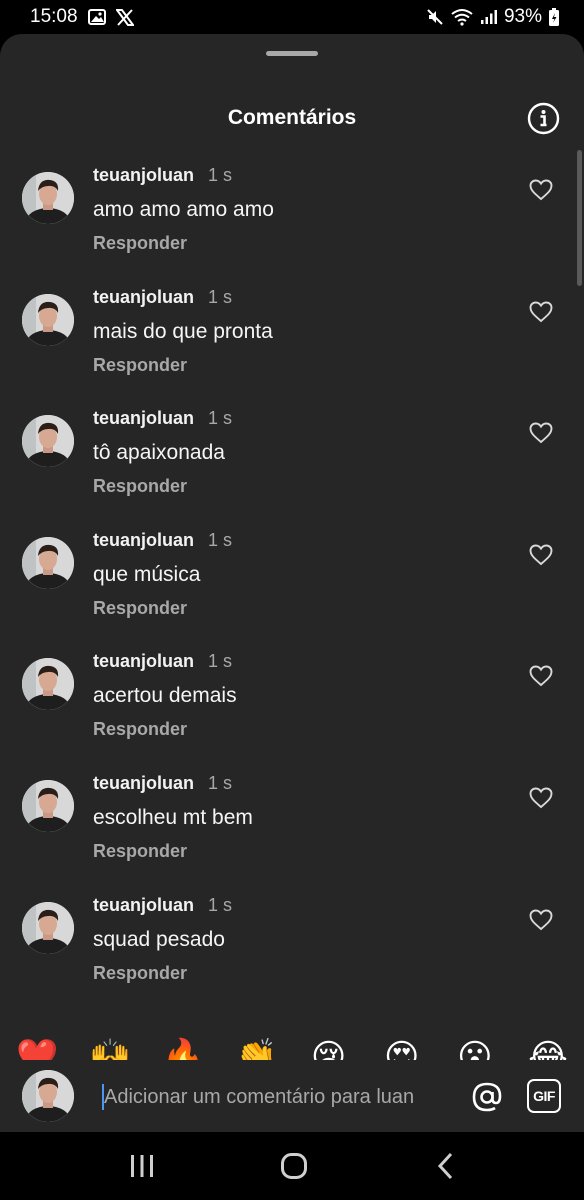 The width and height of the screenshot is (584, 1200). Describe the element at coordinates (292, 466) in the screenshot. I see `comment-row: teuanjoluan 1 s tô apaixonada Responder` at that location.